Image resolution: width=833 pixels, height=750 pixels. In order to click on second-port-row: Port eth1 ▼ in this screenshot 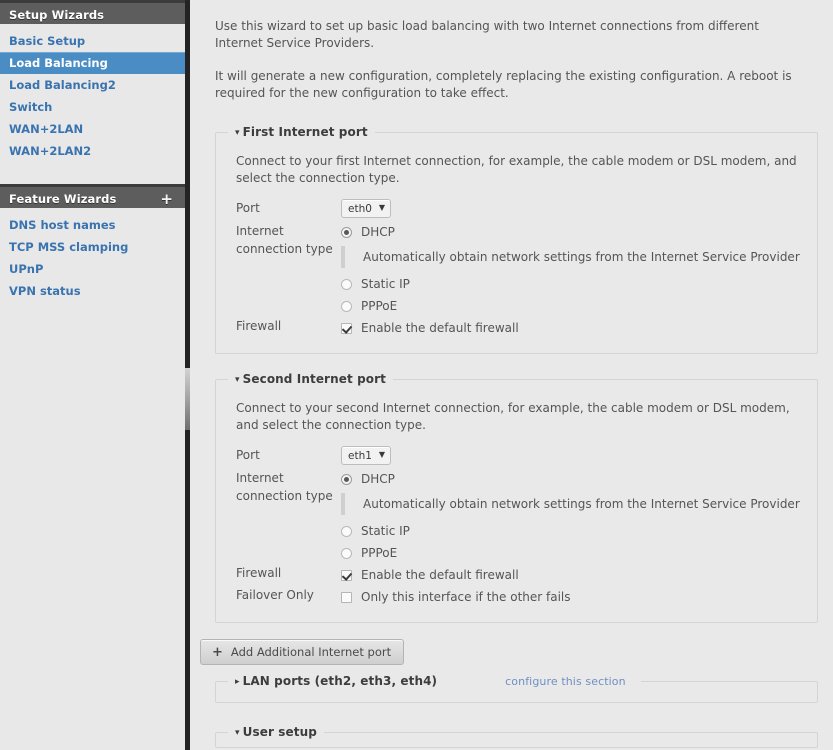, I will do `click(526, 457)`.